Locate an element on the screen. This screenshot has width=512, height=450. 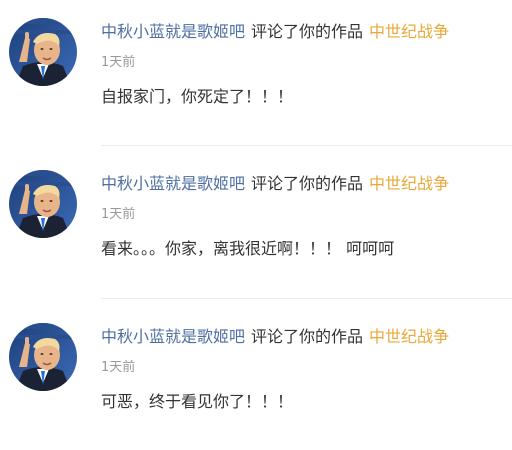
comment-text: 自报家门，你死定了！！！ is located at coordinates (197, 96).